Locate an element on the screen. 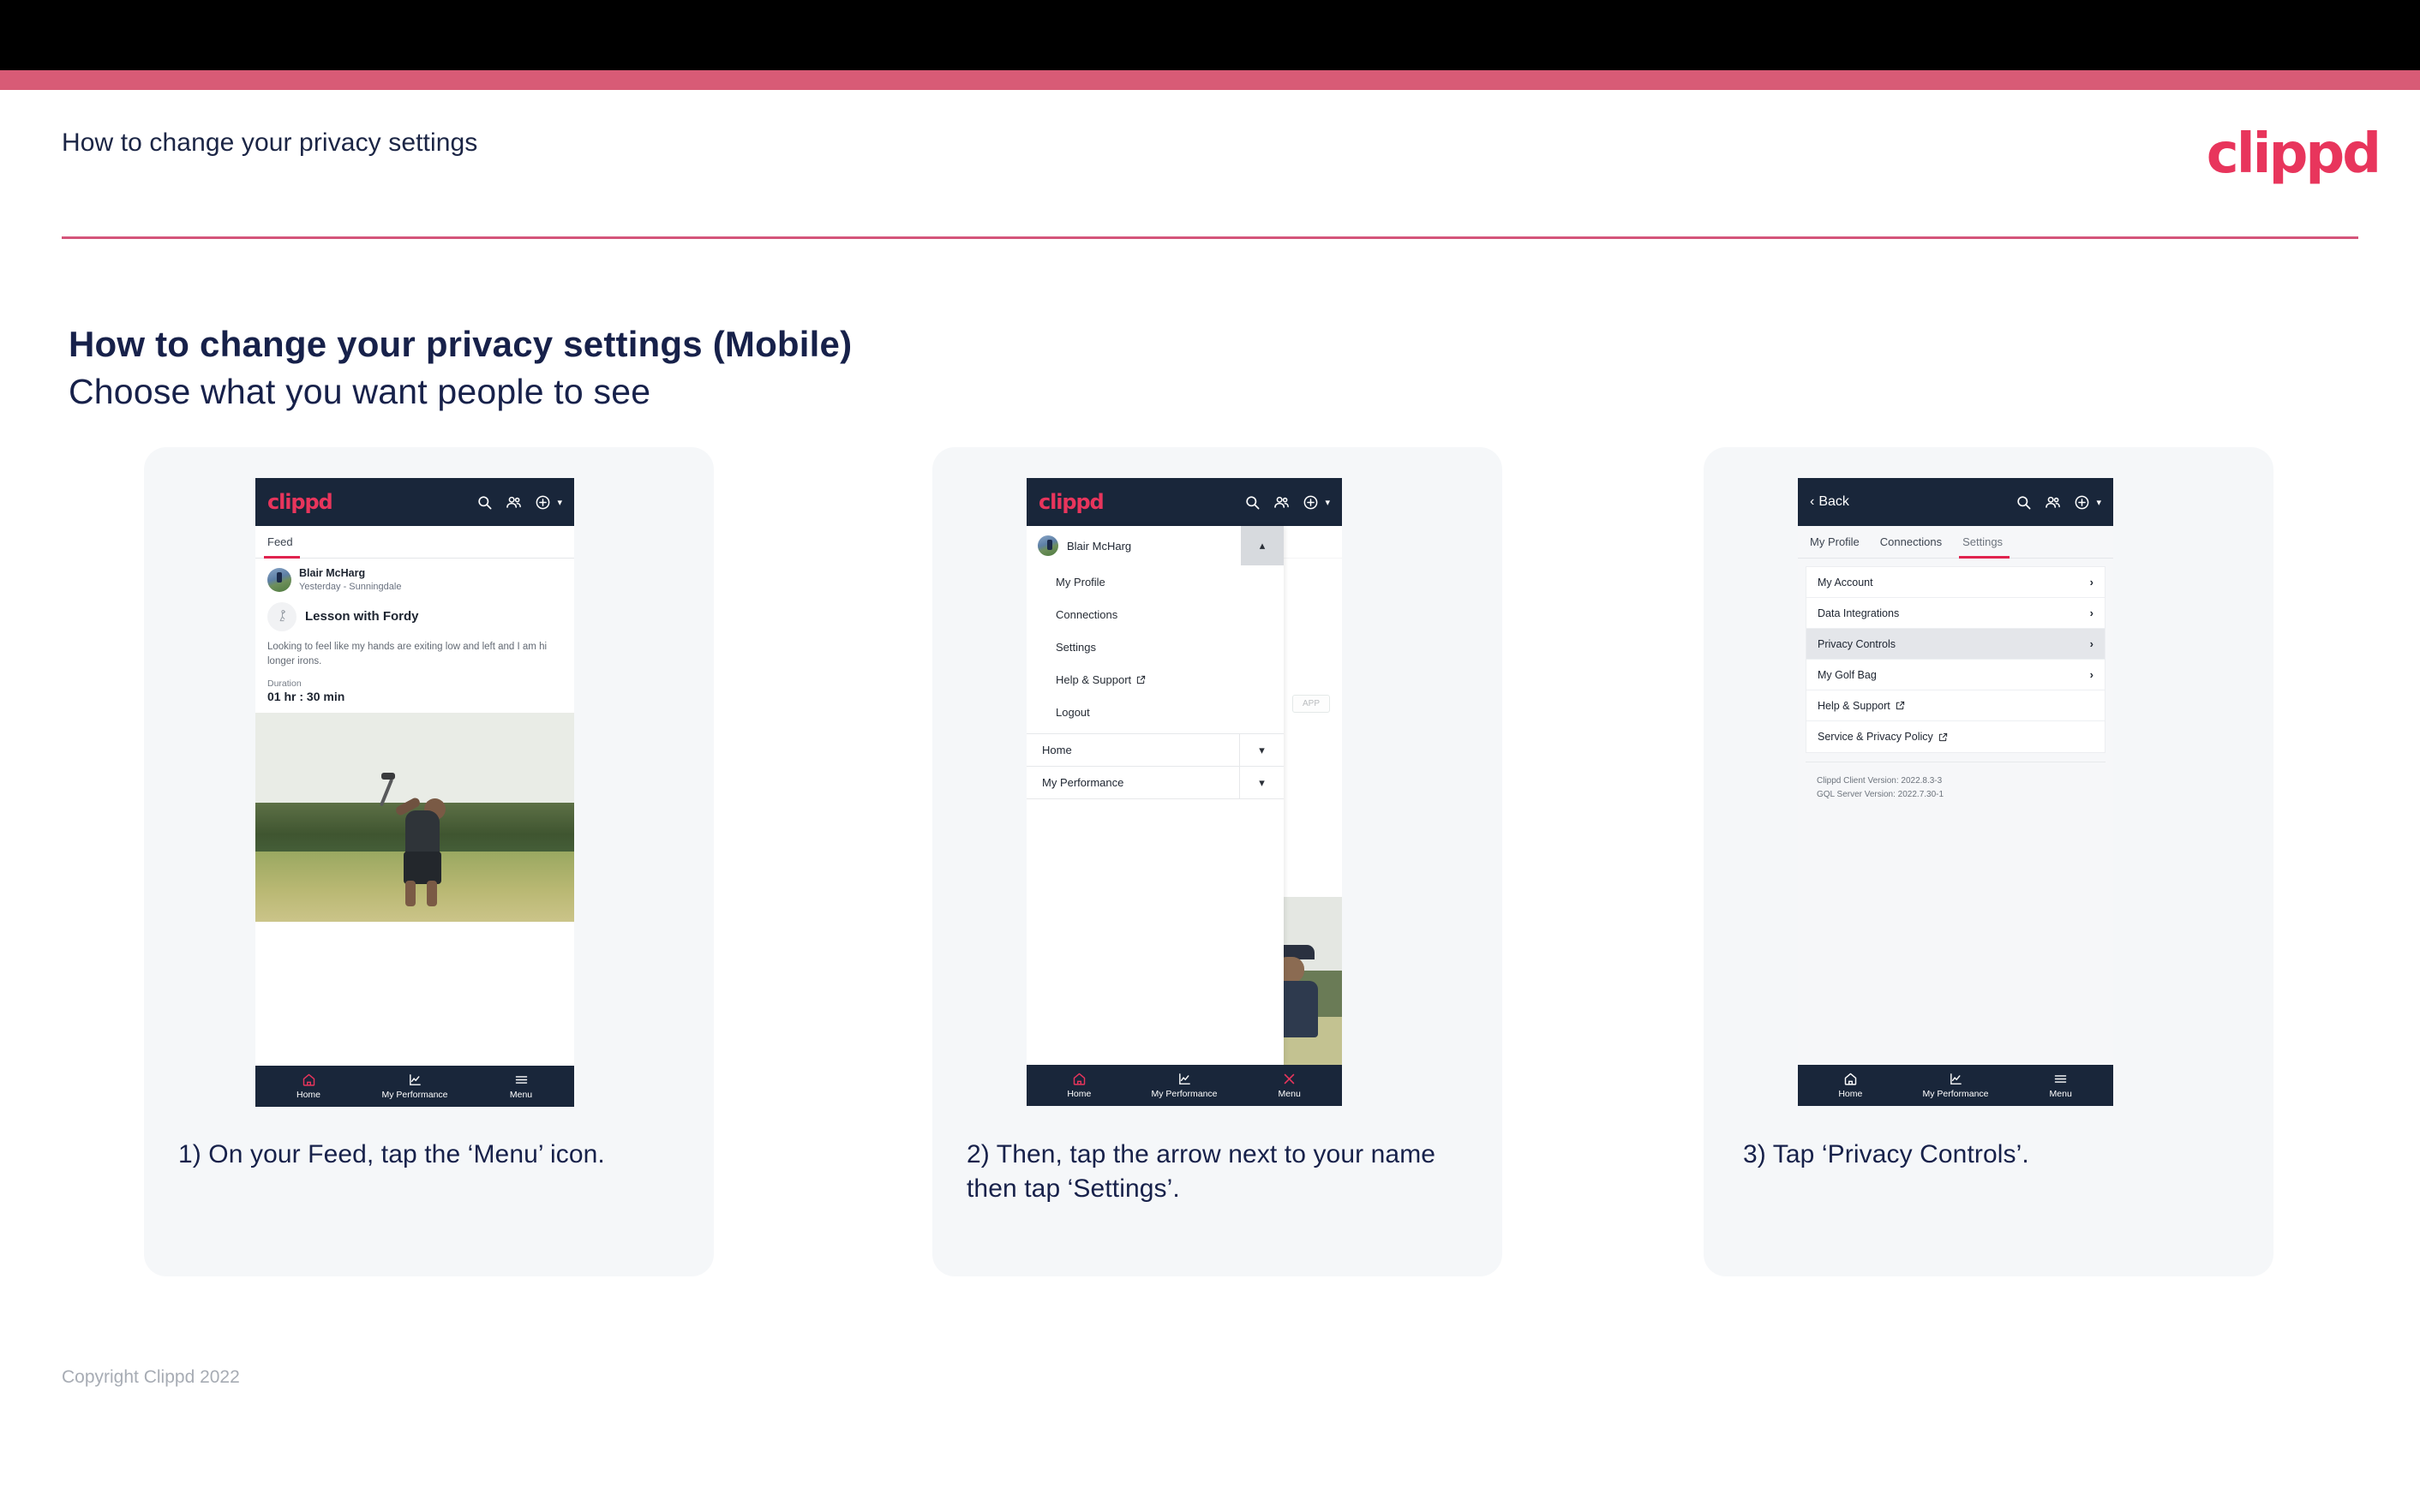  menu-user-row: Blair McHarg ▴ is located at coordinates (1155, 546).